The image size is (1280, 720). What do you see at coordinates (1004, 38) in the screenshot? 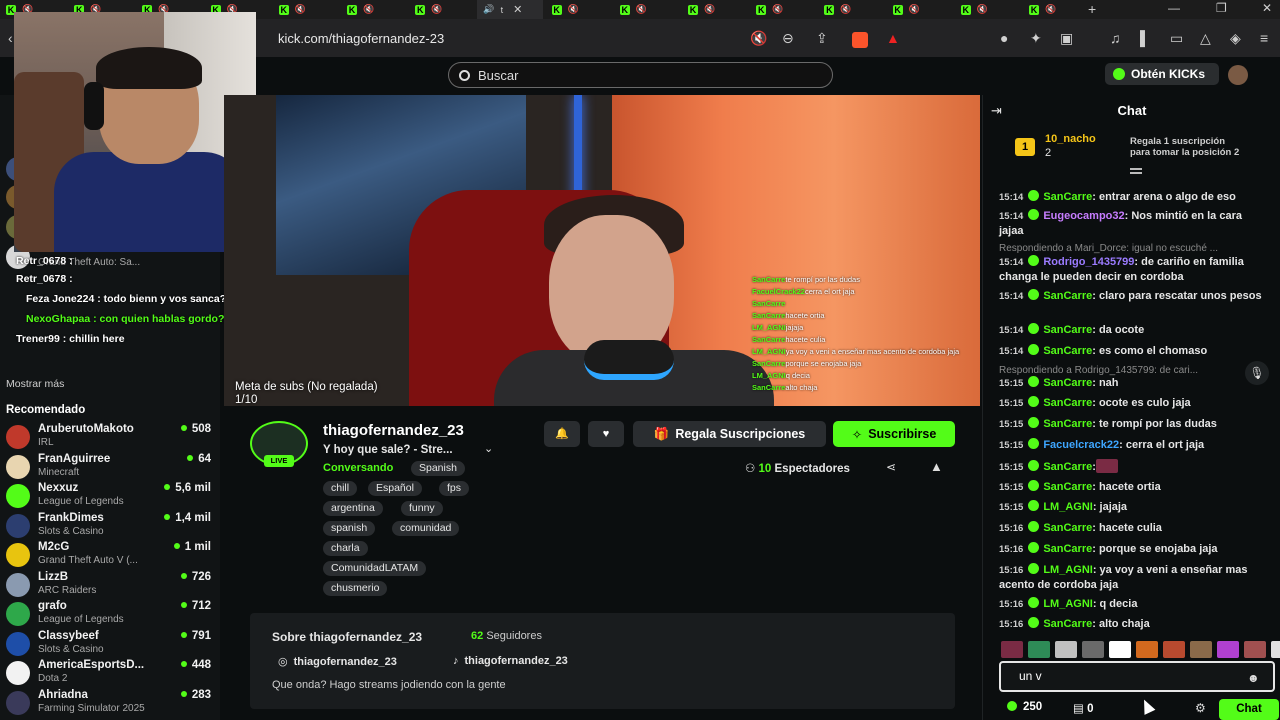
I see `extension-color-icon: ●` at bounding box center [1004, 38].